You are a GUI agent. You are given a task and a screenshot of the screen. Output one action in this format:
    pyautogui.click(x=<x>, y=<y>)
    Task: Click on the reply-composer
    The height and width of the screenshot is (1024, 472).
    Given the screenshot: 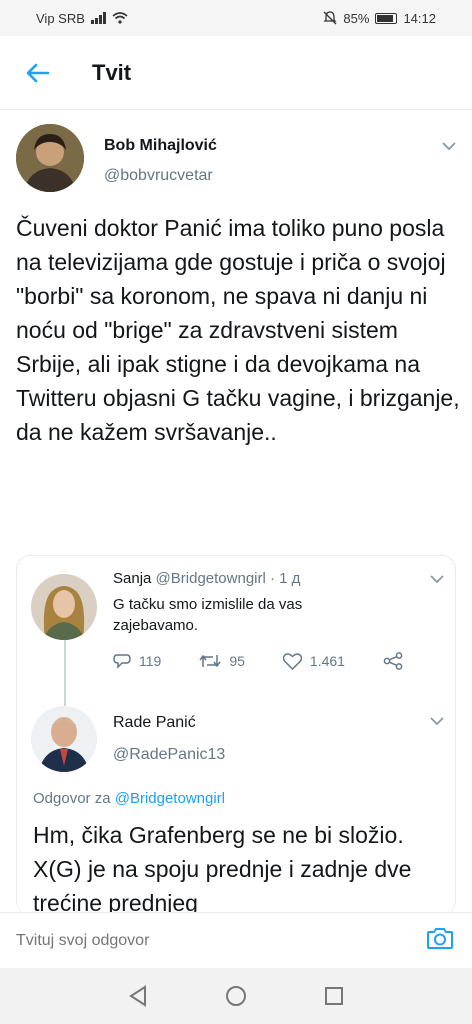 What is the action you would take?
    pyautogui.click(x=236, y=940)
    